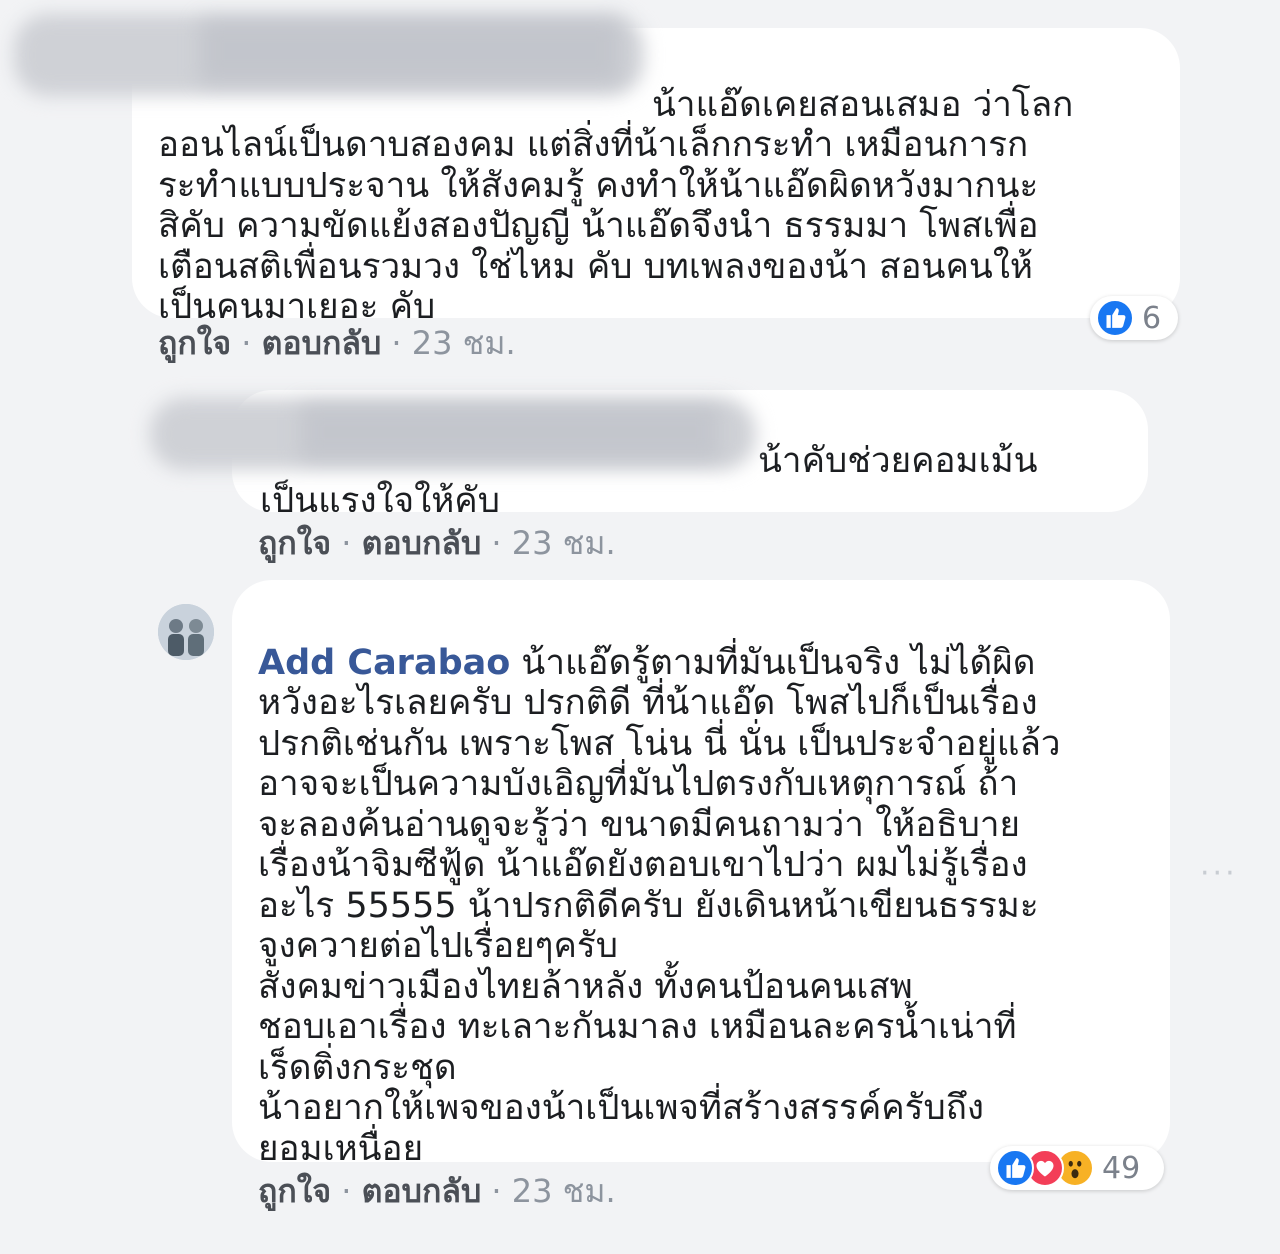 This screenshot has height=1254, width=1280. What do you see at coordinates (1077, 1168) in the screenshot?
I see `reaction-summary: 49` at bounding box center [1077, 1168].